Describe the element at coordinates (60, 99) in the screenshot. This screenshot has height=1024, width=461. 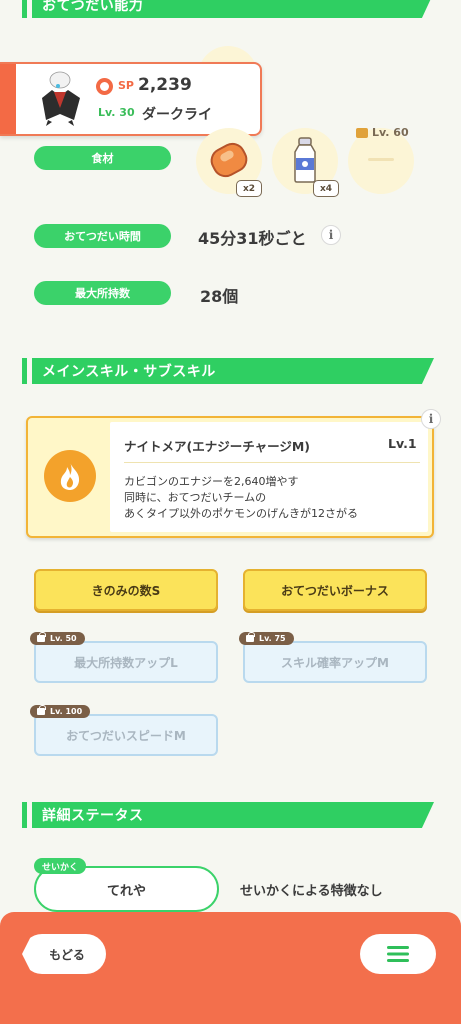
I see `darkrai-portrait-icon` at that location.